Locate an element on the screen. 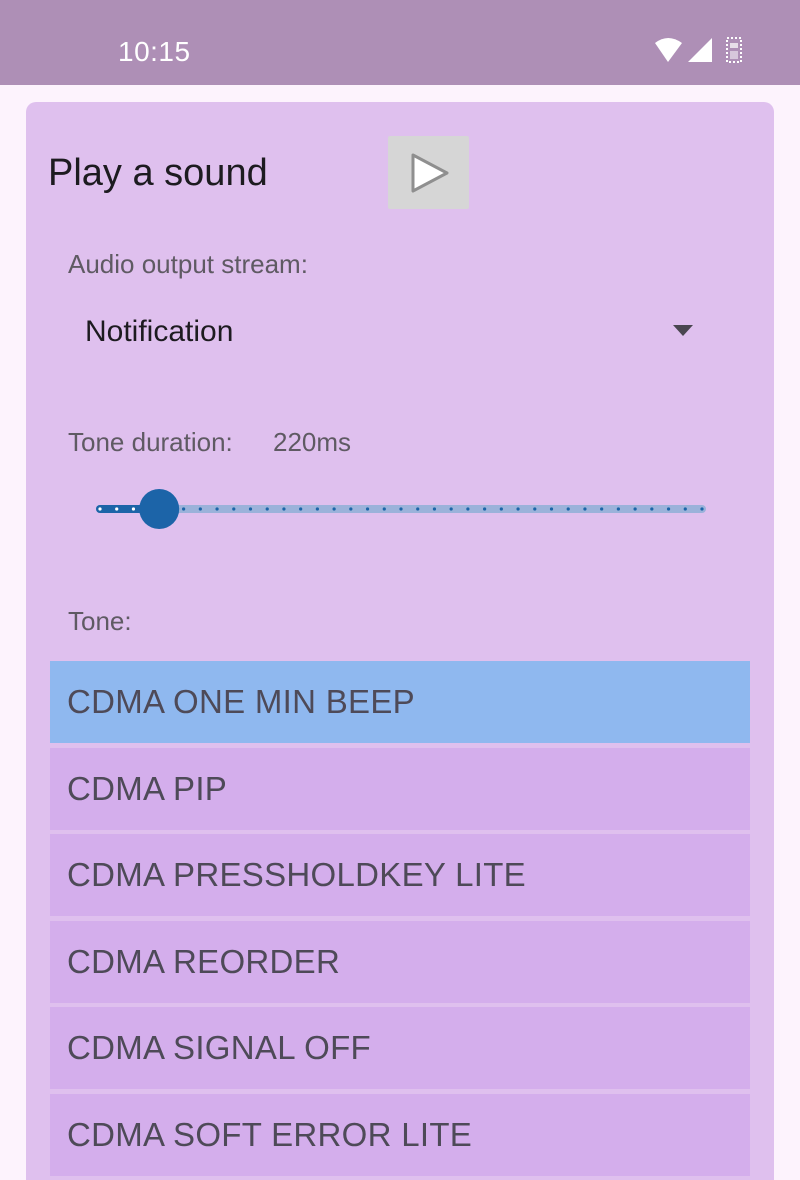 The width and height of the screenshot is (800, 1180). tone-list-item: CDMA SIGNAL OFF is located at coordinates (400, 1048).